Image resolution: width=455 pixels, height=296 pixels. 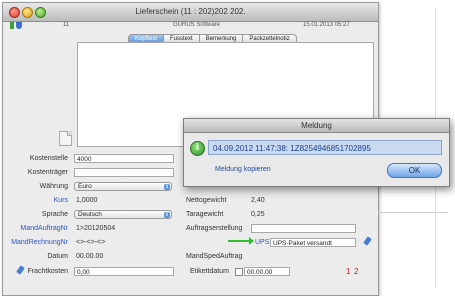 What do you see at coordinates (90, 256) in the screenshot?
I see `datum-value: 00.00.00` at bounding box center [90, 256].